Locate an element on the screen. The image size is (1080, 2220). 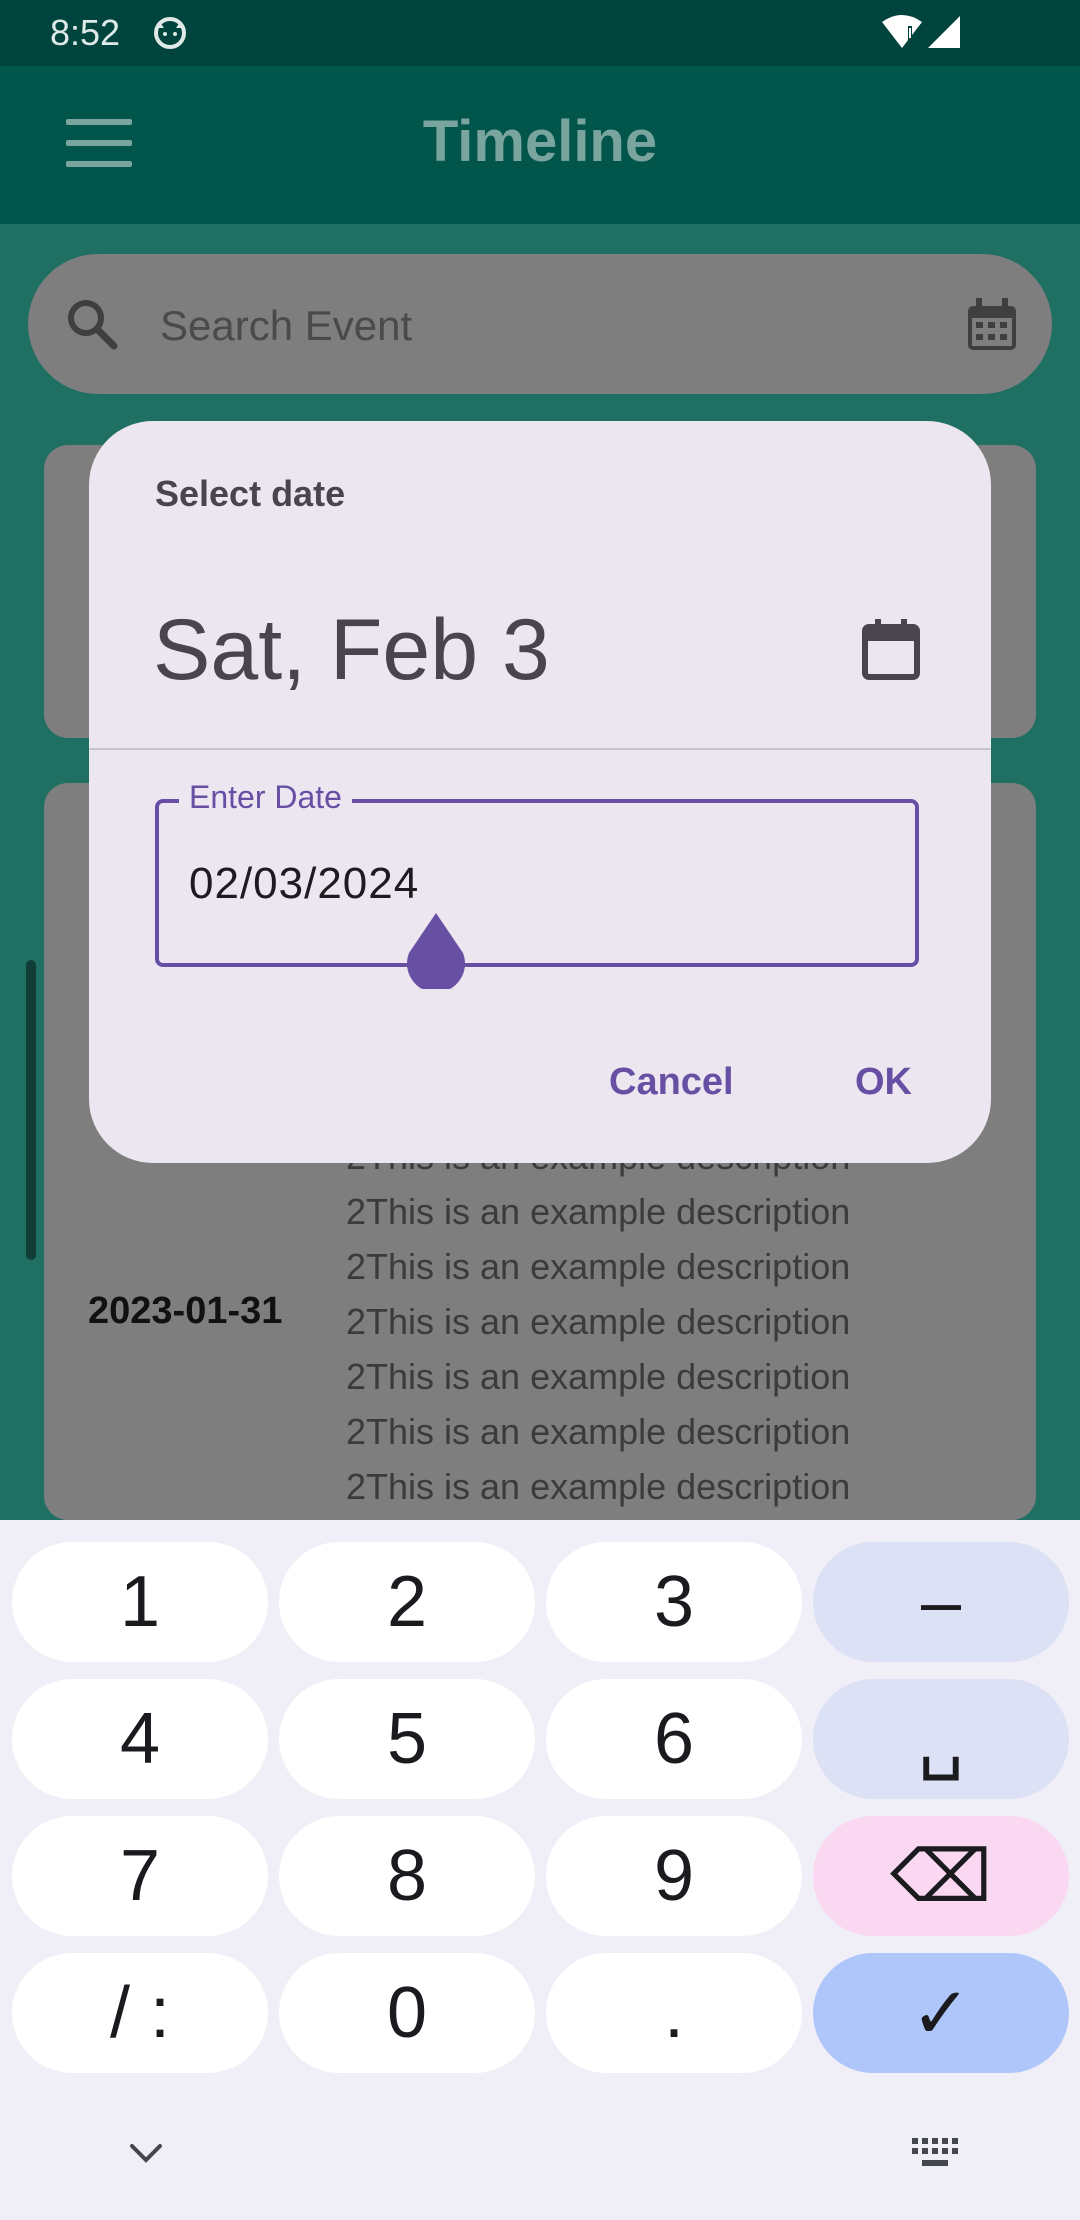
date-field-label: Enter Date is located at coordinates (265, 797).